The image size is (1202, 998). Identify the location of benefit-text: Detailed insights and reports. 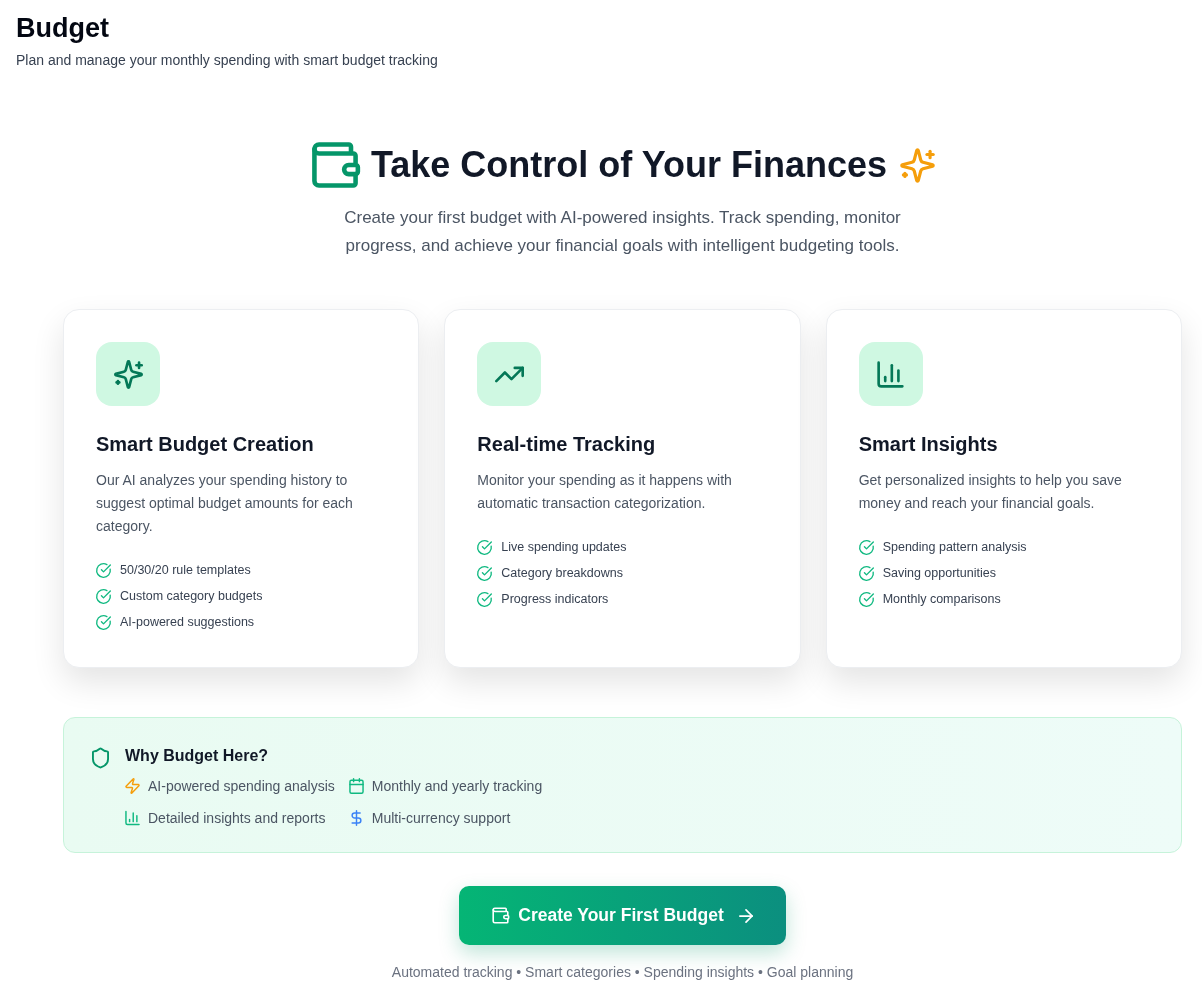
(237, 818).